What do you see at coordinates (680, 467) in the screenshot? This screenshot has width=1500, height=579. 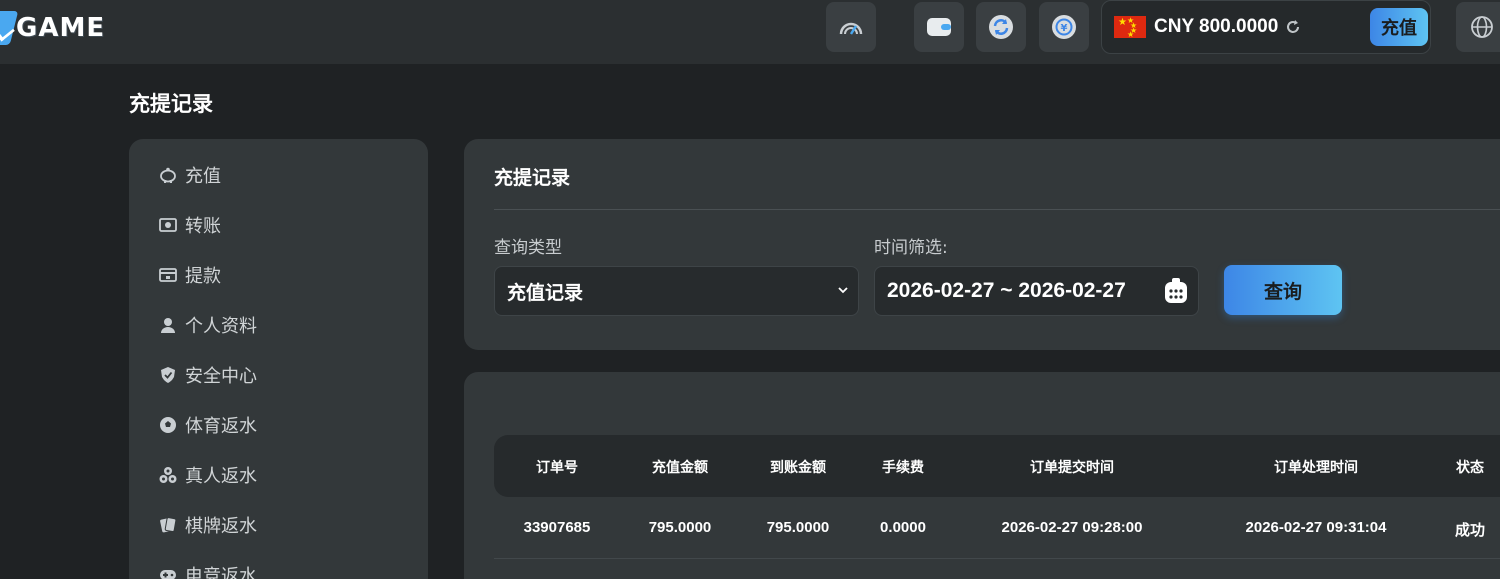 I see `column-header-deposit-amount: 充值金额` at bounding box center [680, 467].